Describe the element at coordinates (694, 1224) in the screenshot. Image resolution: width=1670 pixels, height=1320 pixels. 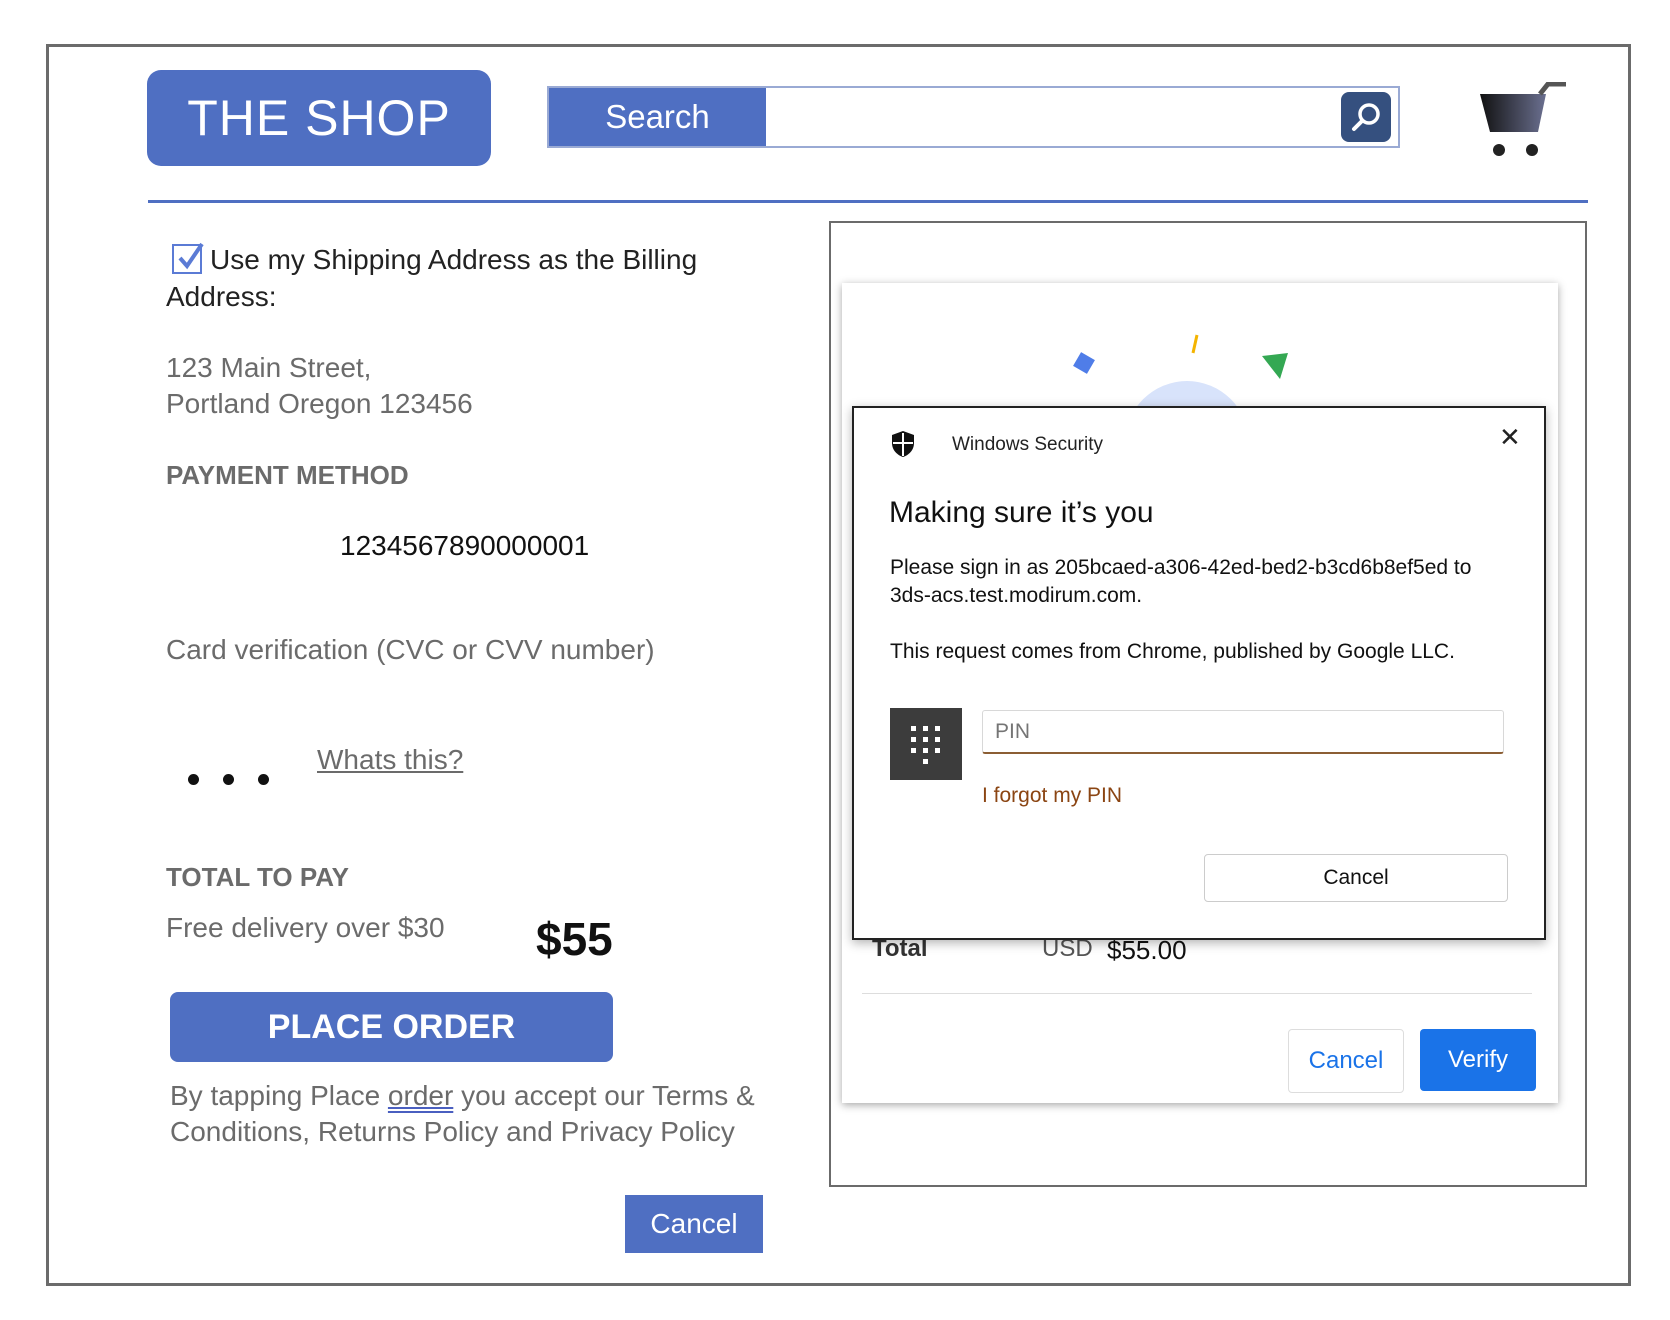
I see `cancel-button: Cancel` at that location.